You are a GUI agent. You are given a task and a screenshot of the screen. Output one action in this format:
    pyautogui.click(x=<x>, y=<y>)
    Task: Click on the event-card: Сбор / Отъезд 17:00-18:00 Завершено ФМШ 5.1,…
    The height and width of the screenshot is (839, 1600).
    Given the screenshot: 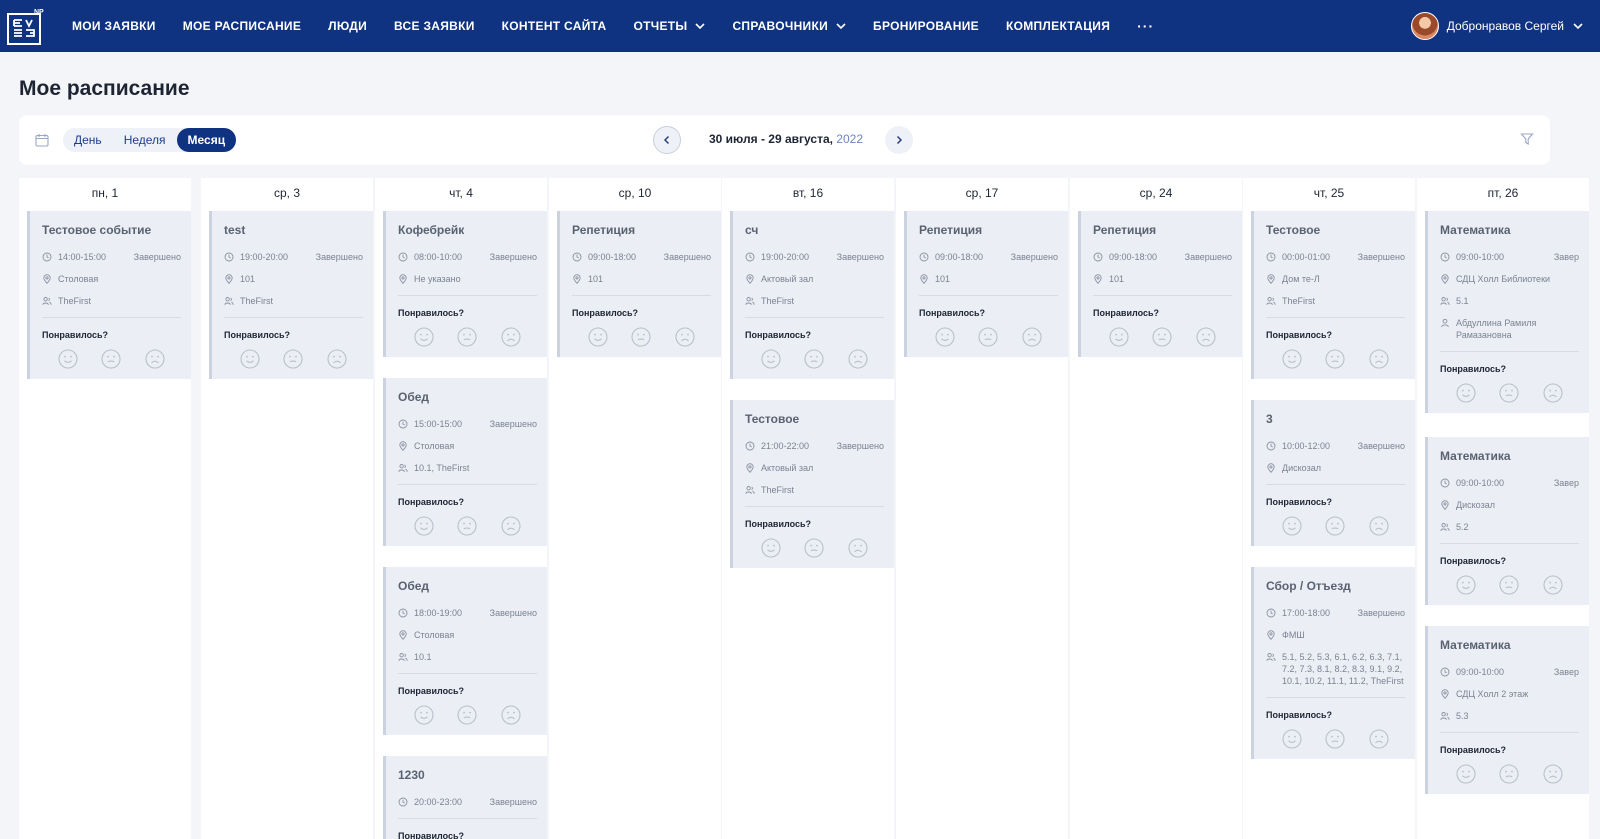 What is the action you would take?
    pyautogui.click(x=1333, y=663)
    